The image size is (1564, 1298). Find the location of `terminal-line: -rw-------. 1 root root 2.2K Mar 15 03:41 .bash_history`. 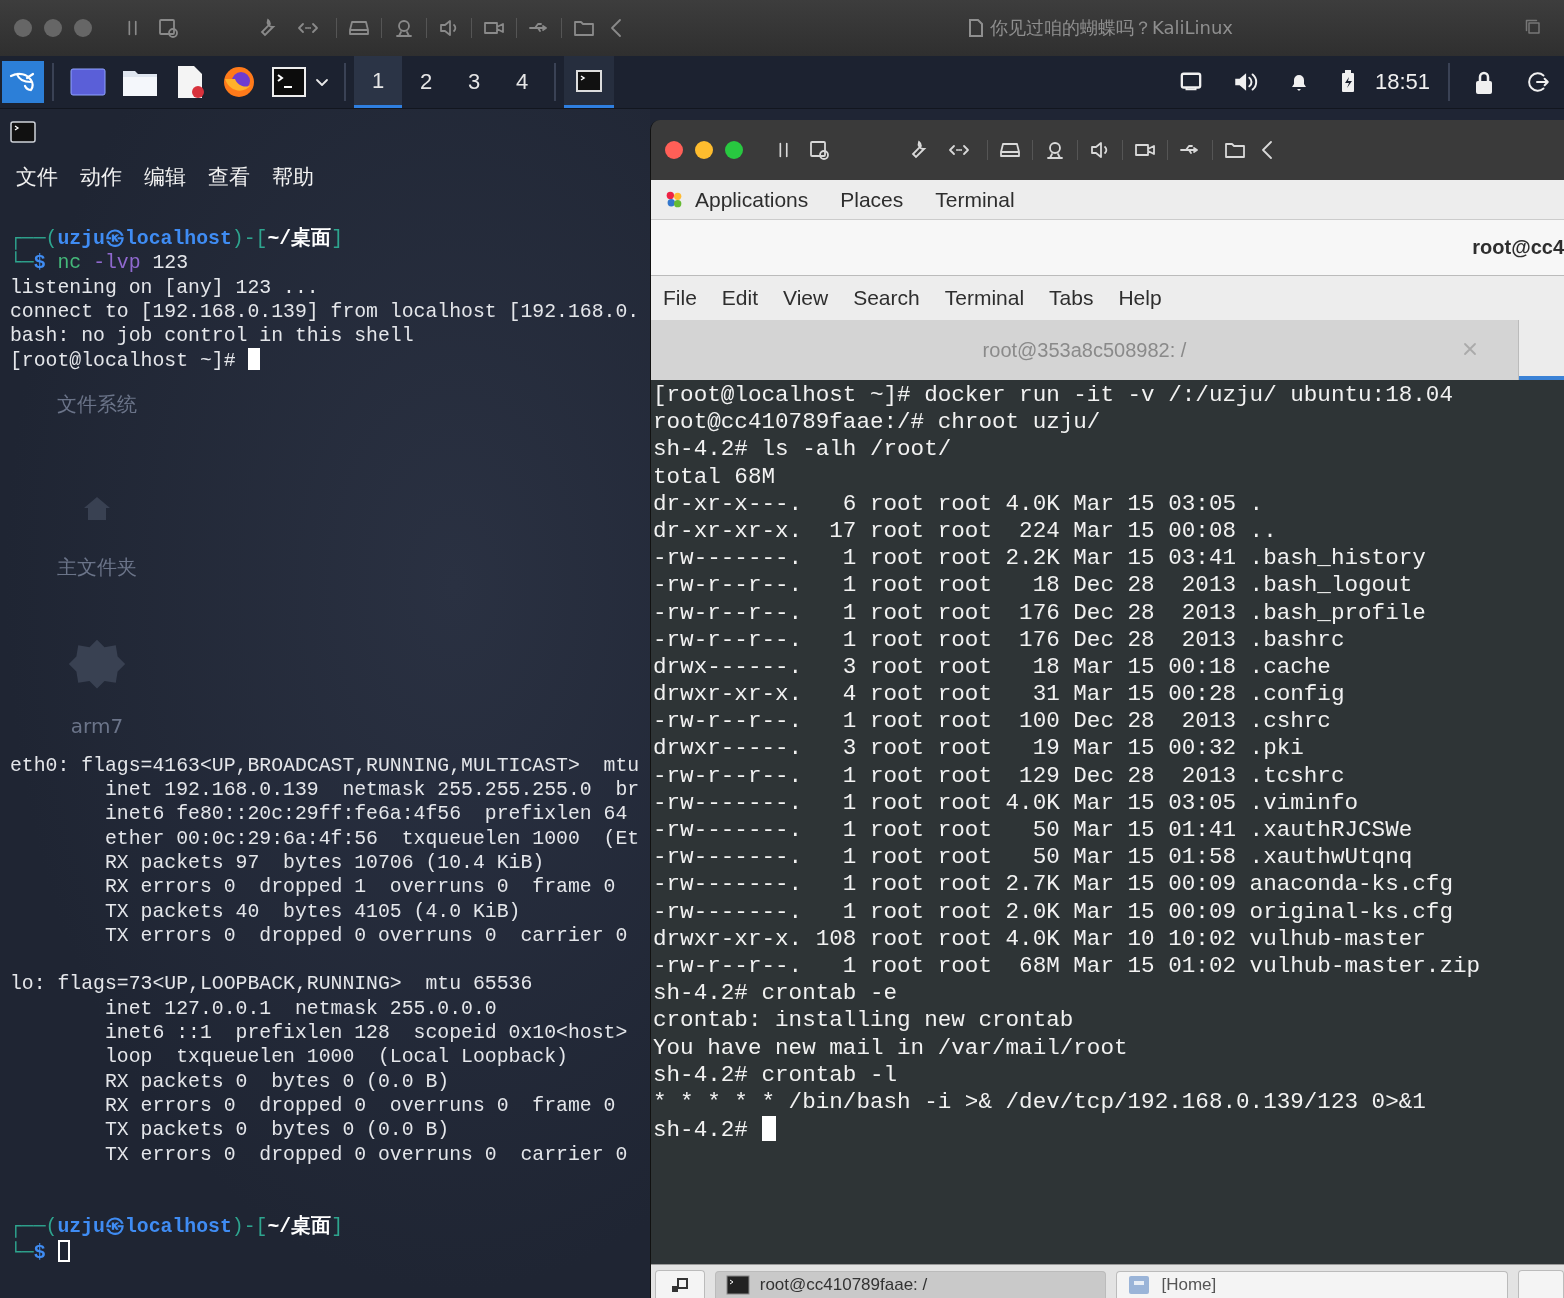

terminal-line: -rw-------. 1 root root 2.2K Mar 15 03:41 .bash_history is located at coordinates (1039, 559).